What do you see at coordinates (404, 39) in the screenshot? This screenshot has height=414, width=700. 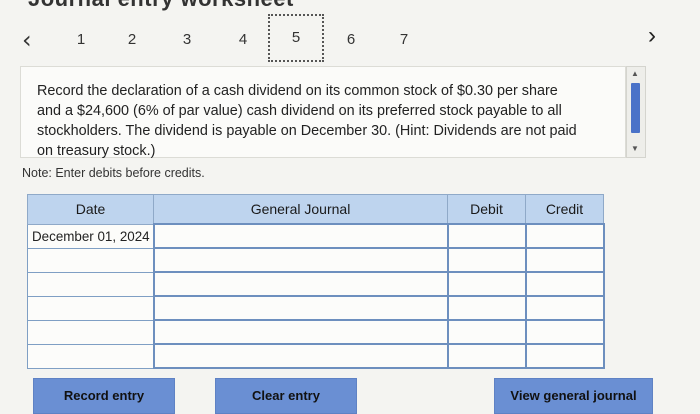 I see `page-7: 7` at bounding box center [404, 39].